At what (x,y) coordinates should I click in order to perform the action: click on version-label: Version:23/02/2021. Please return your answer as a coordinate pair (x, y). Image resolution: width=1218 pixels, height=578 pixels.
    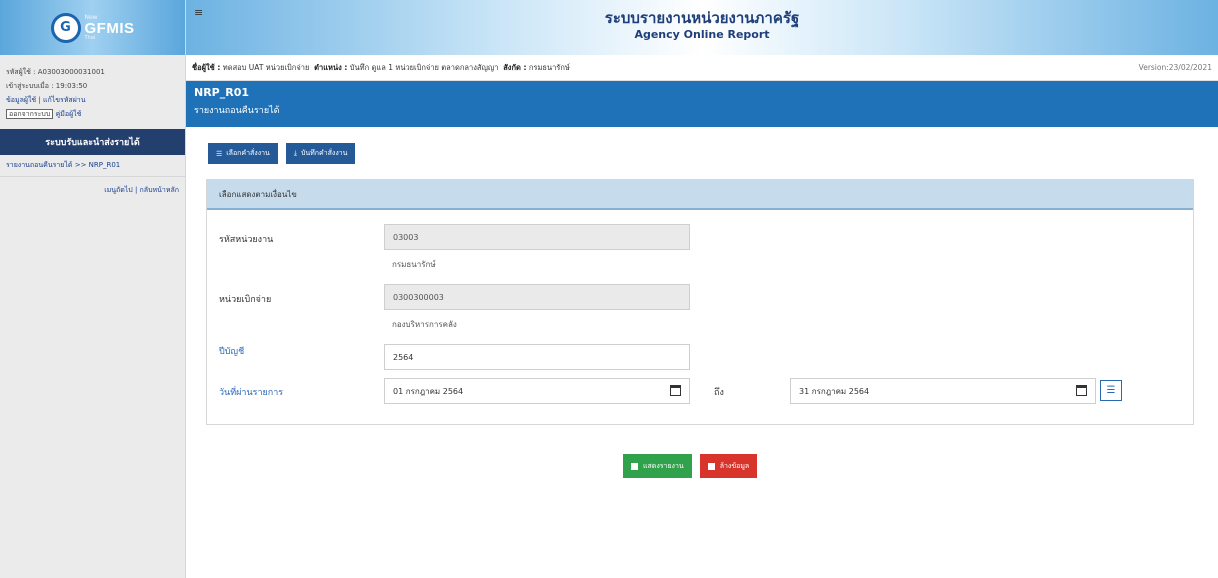
    Looking at the image, I should click on (1175, 67).